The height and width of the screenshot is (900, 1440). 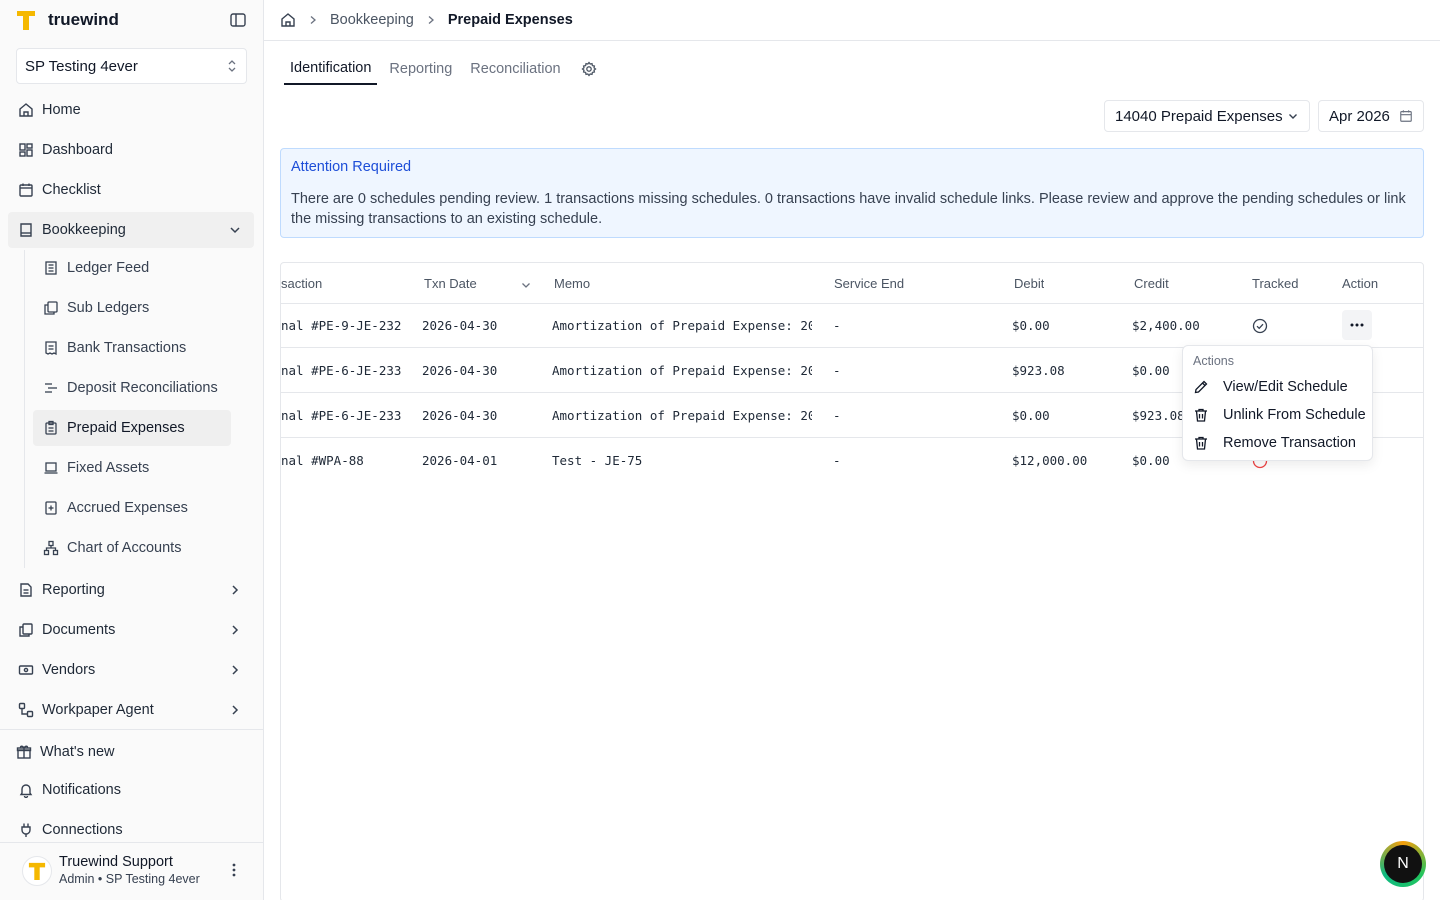 I want to click on cell-txn-date: 2026-04-01, so click(x=460, y=460).